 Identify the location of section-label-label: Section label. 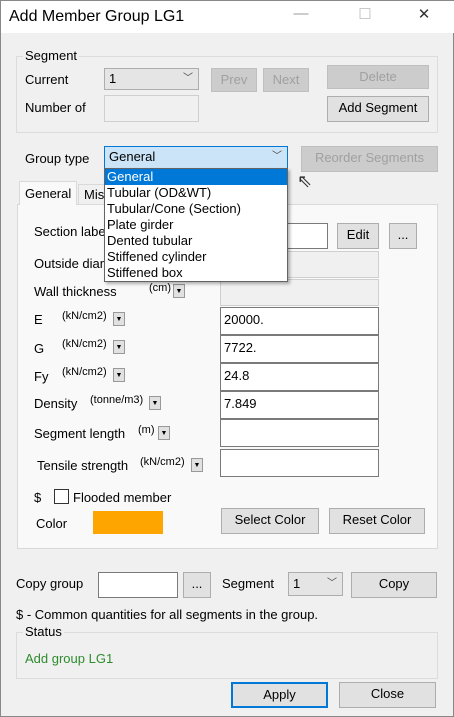
(71, 231).